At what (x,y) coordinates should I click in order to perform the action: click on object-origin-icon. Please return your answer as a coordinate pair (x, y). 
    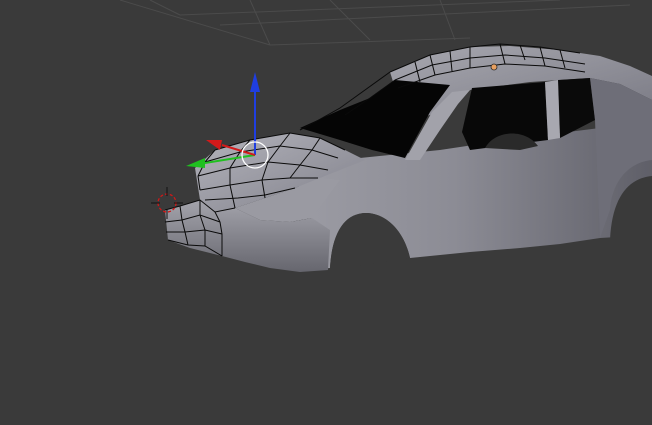
    Looking at the image, I should click on (494, 67).